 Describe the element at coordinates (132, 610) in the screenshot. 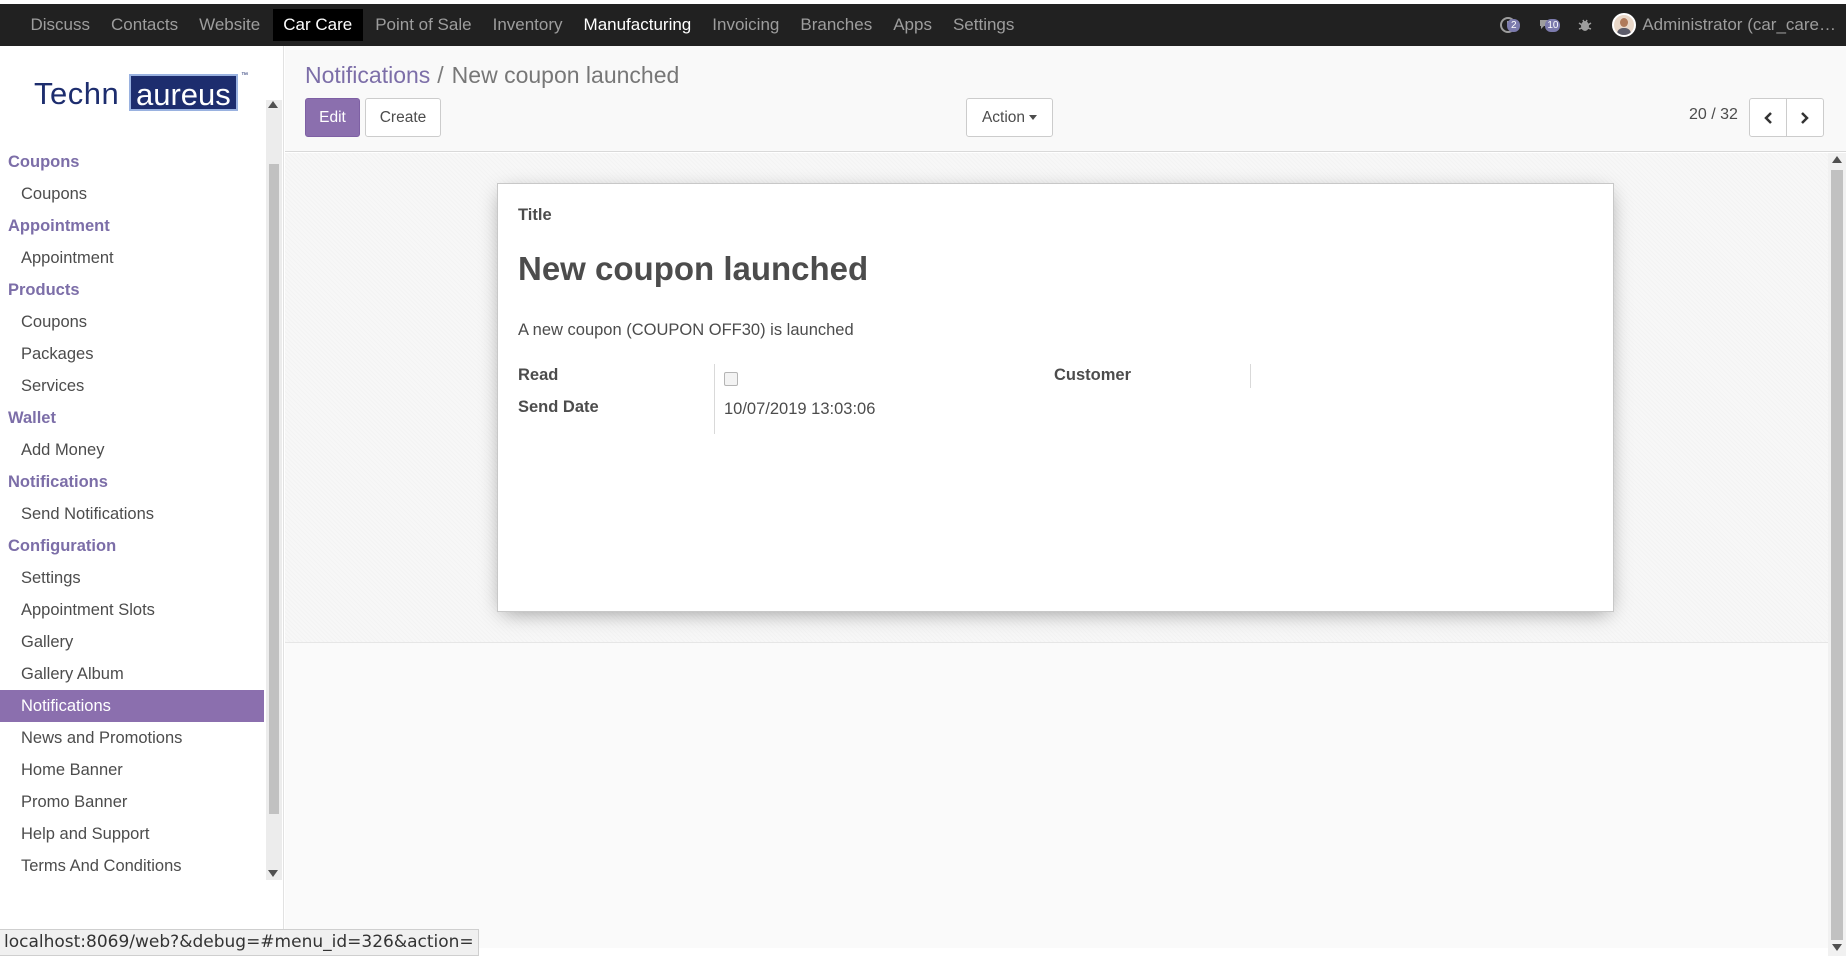

I see `sidebar-item-appointment-slots: Appointment Slots` at that location.